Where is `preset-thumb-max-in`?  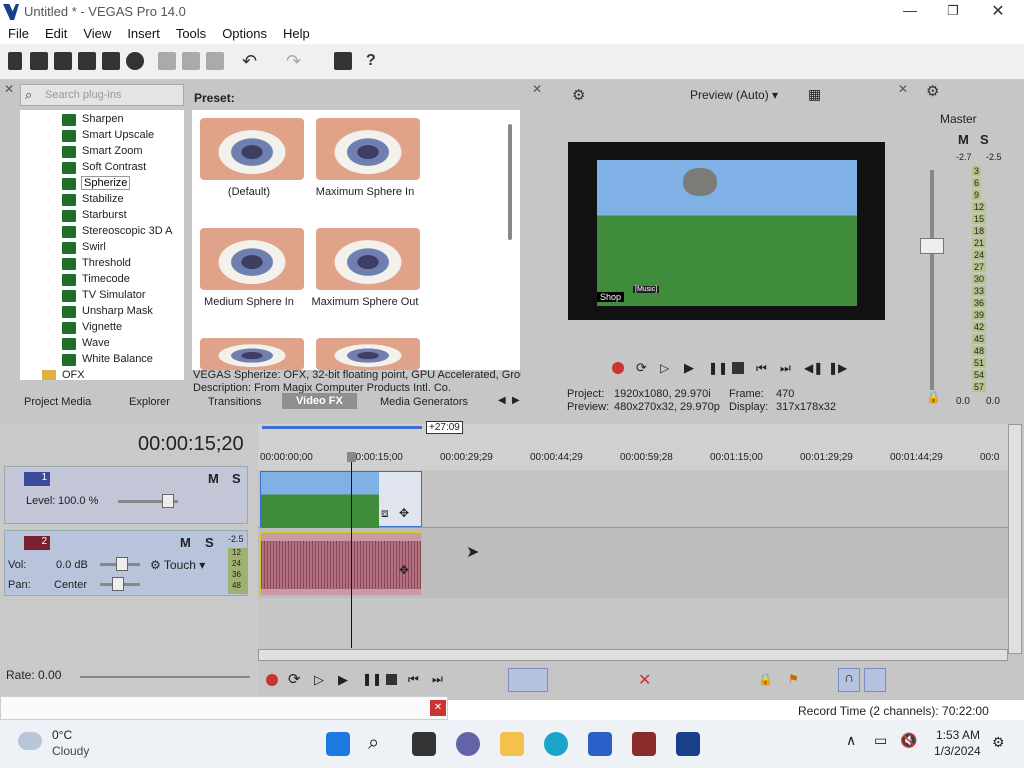 preset-thumb-max-in is located at coordinates (368, 149).